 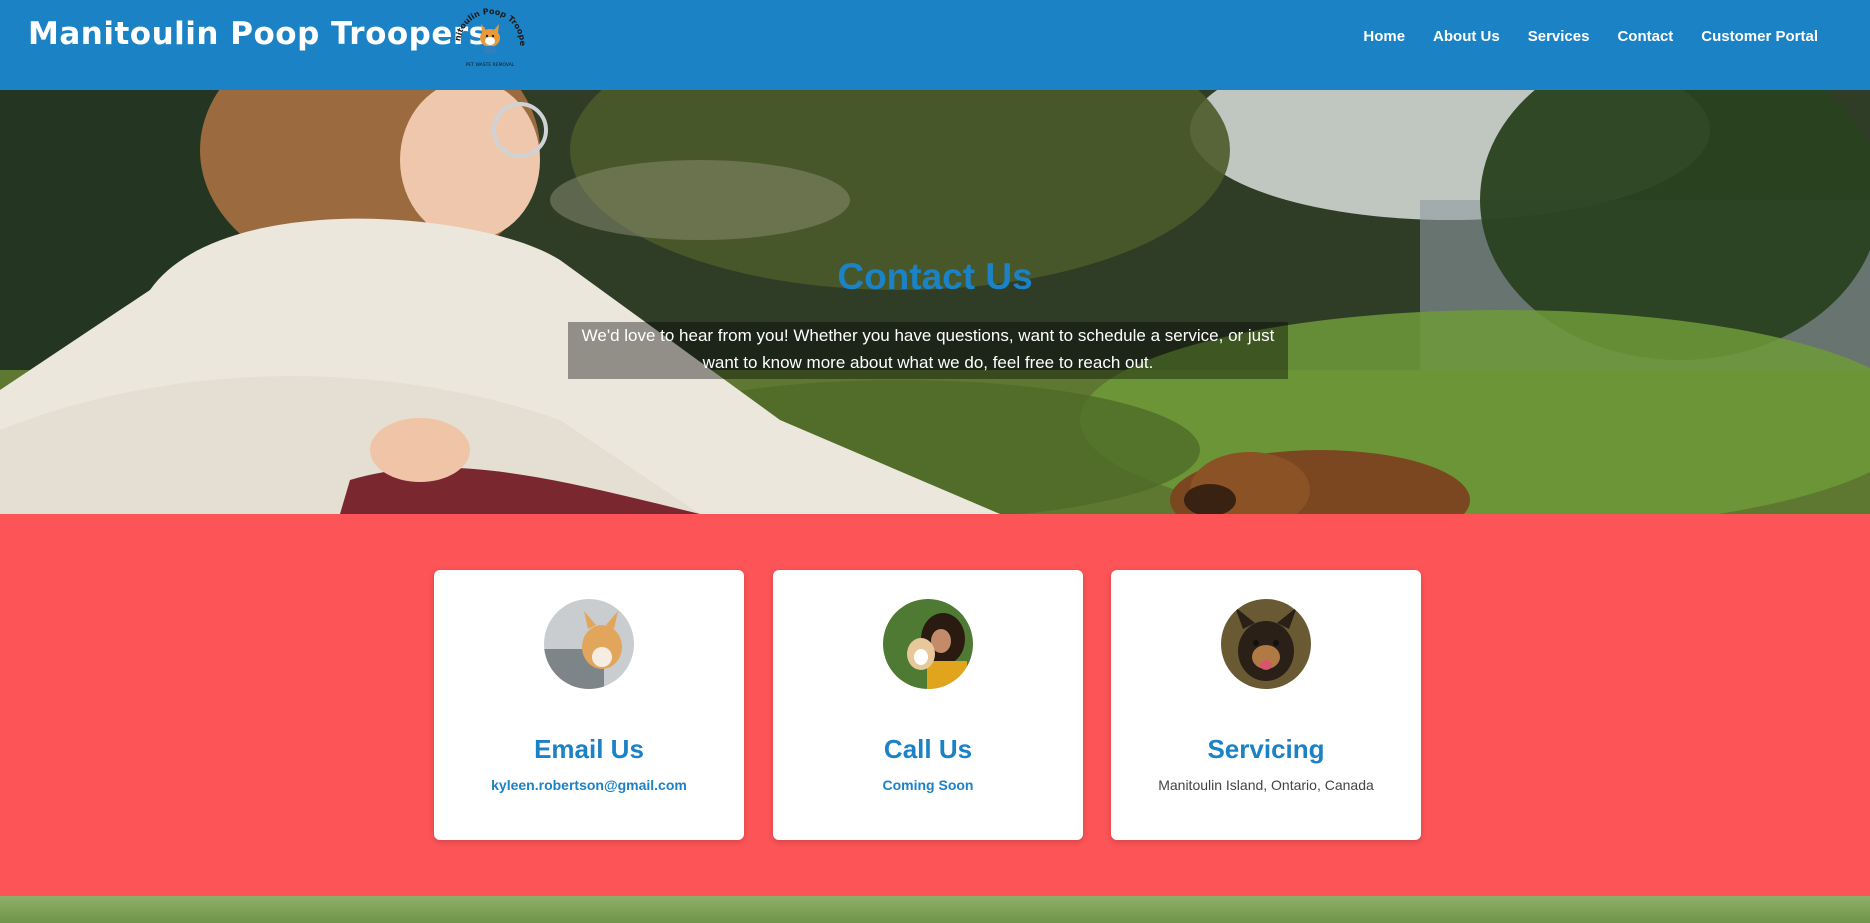 I want to click on call-card: Call Us Coming Soon, so click(x=928, y=705).